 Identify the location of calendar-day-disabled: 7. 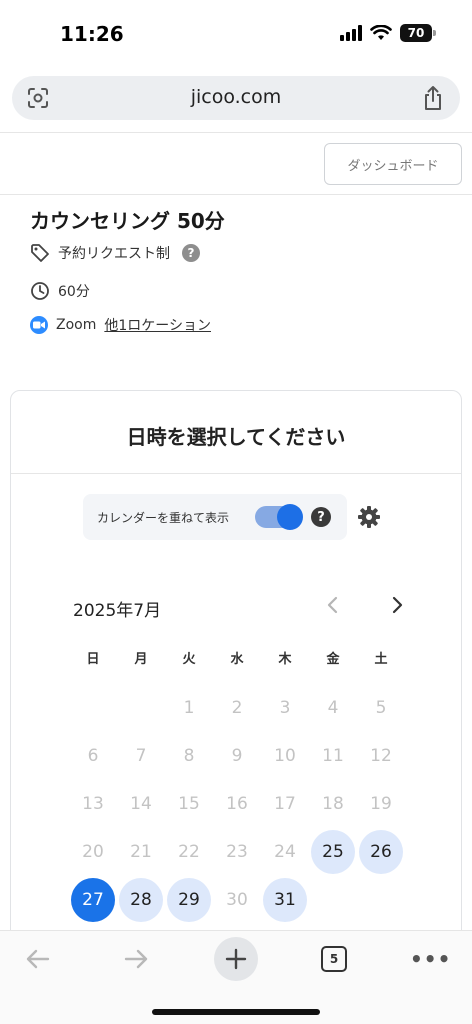
(141, 756).